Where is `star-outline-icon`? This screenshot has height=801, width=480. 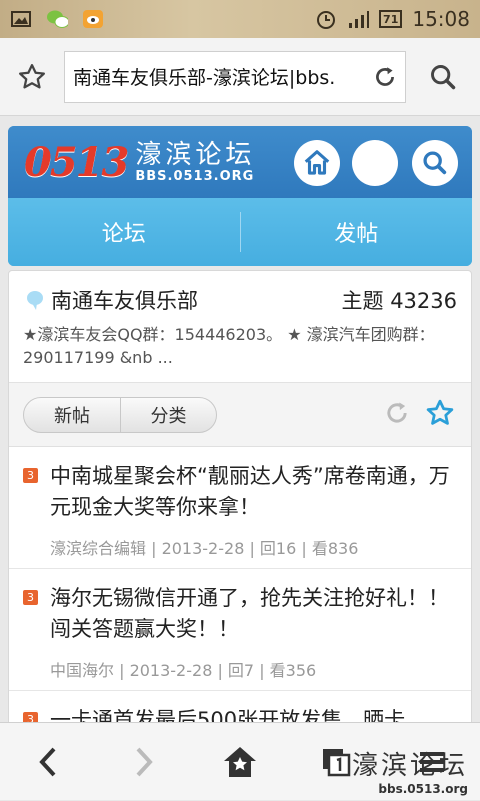 star-outline-icon is located at coordinates (32, 75).